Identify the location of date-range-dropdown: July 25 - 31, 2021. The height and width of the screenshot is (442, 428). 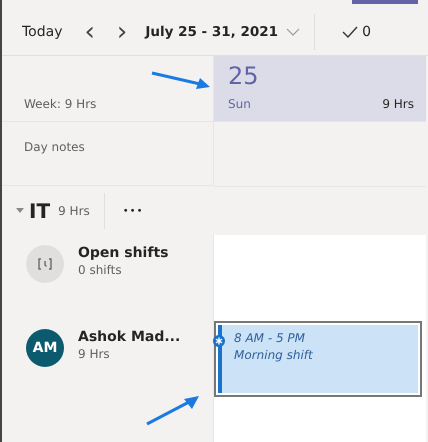
(222, 32).